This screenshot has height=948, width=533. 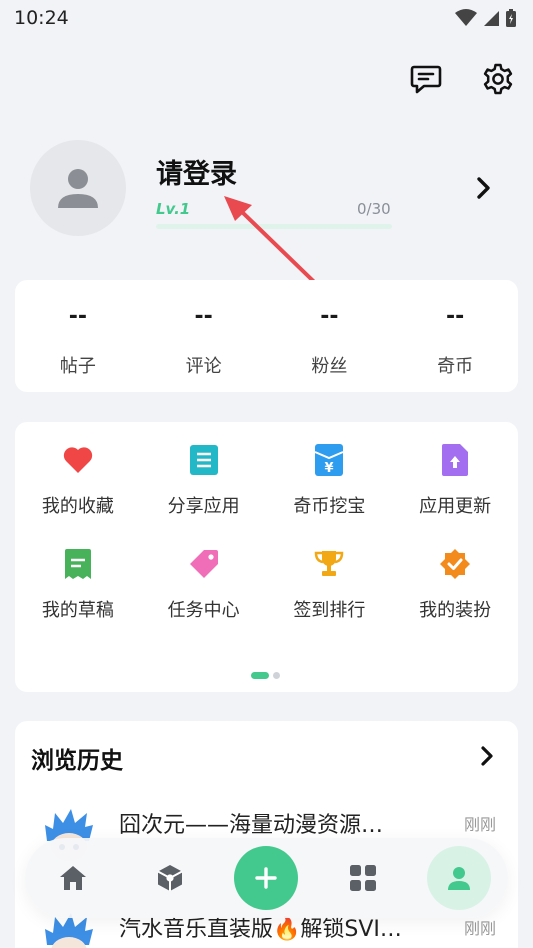 What do you see at coordinates (41, 18) in the screenshot?
I see `status-time: 10:24` at bounding box center [41, 18].